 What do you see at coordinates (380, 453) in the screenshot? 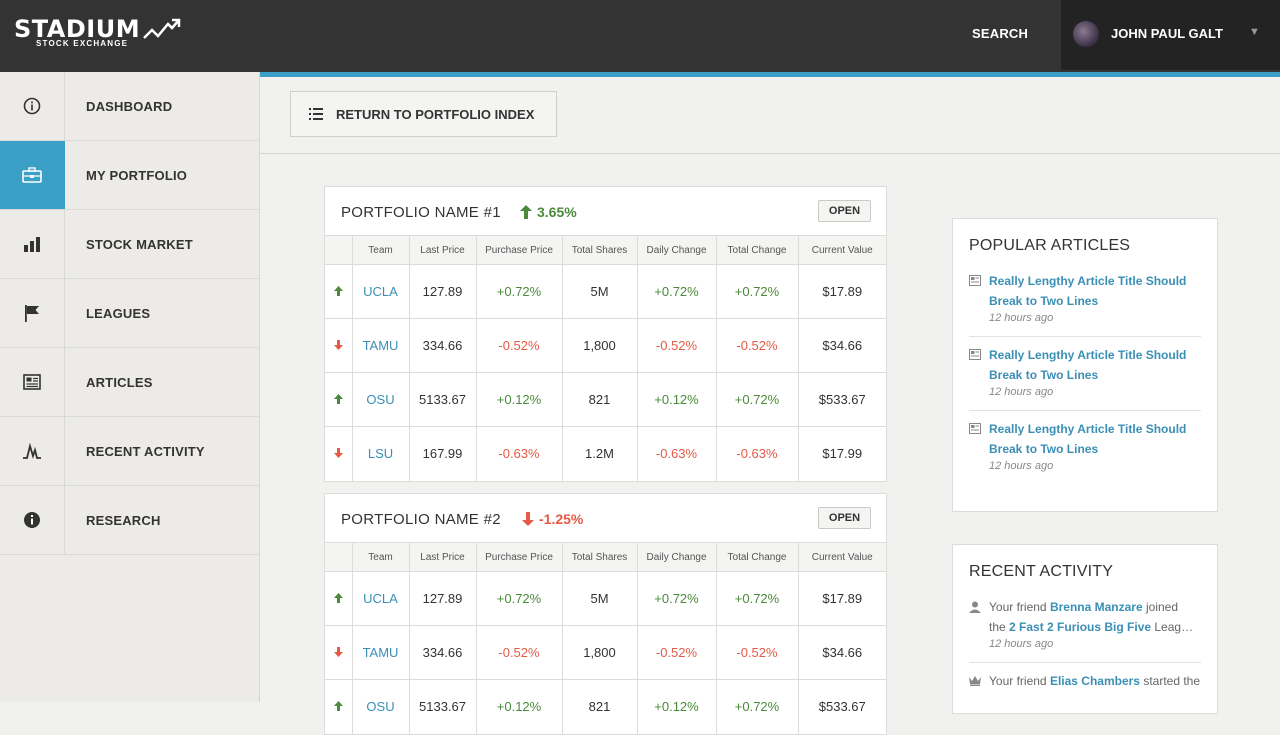
I see `team-link: LSU` at bounding box center [380, 453].